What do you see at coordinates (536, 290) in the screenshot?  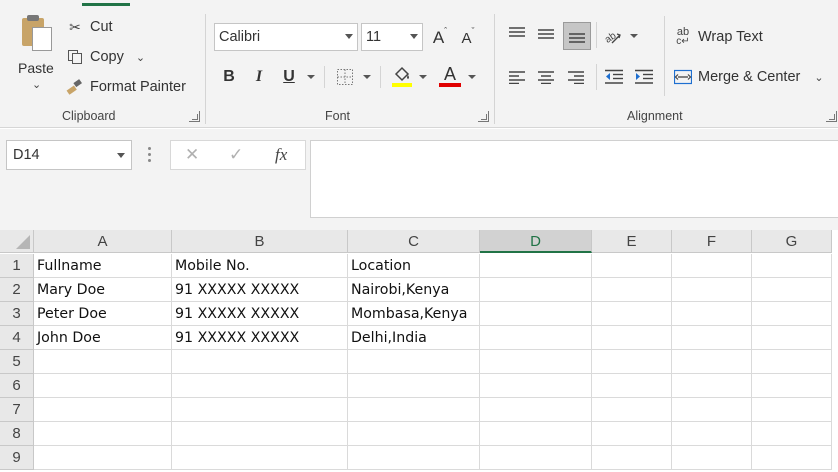 I see `cell-d2` at bounding box center [536, 290].